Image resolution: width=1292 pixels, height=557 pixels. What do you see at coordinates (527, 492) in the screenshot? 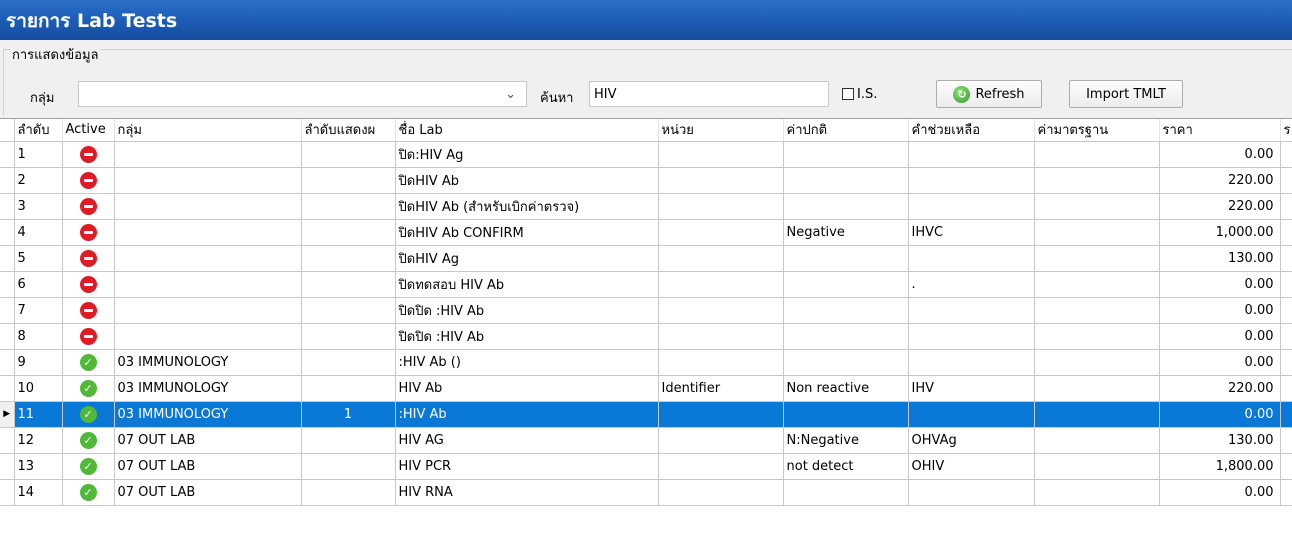
I see `cell-name: HIV RNA` at bounding box center [527, 492].